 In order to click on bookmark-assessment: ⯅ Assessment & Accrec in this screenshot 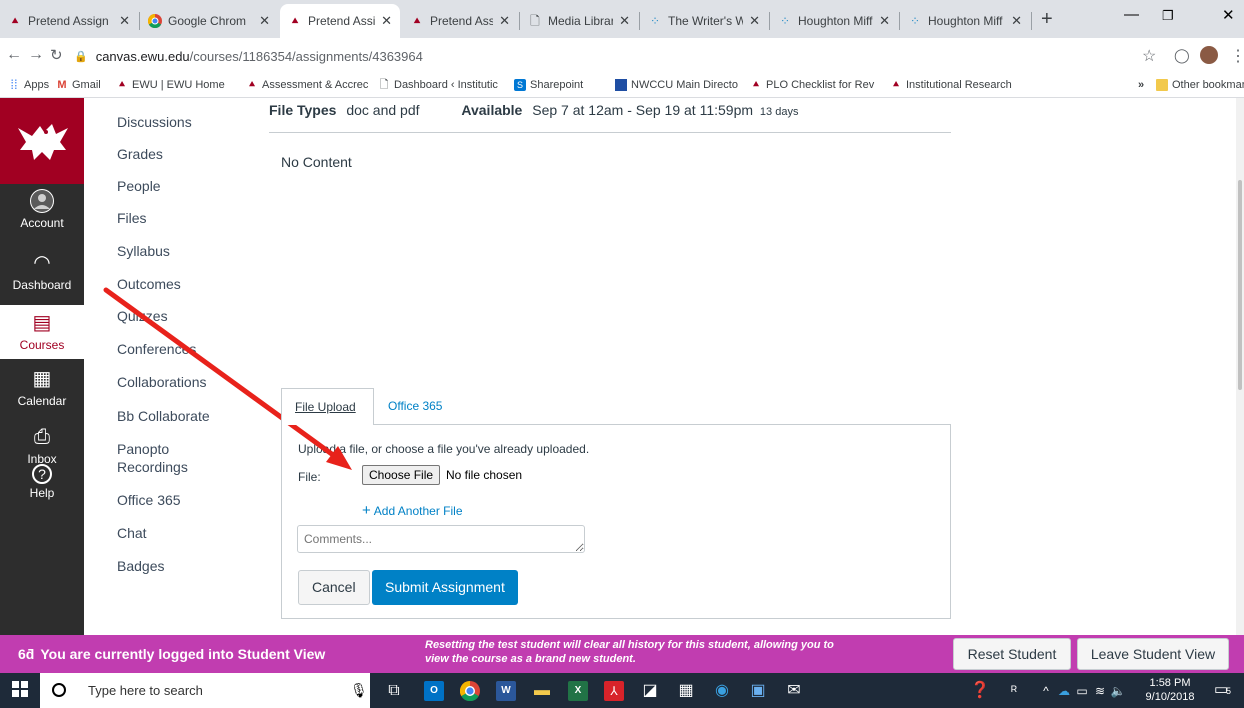, I will do `click(307, 85)`.